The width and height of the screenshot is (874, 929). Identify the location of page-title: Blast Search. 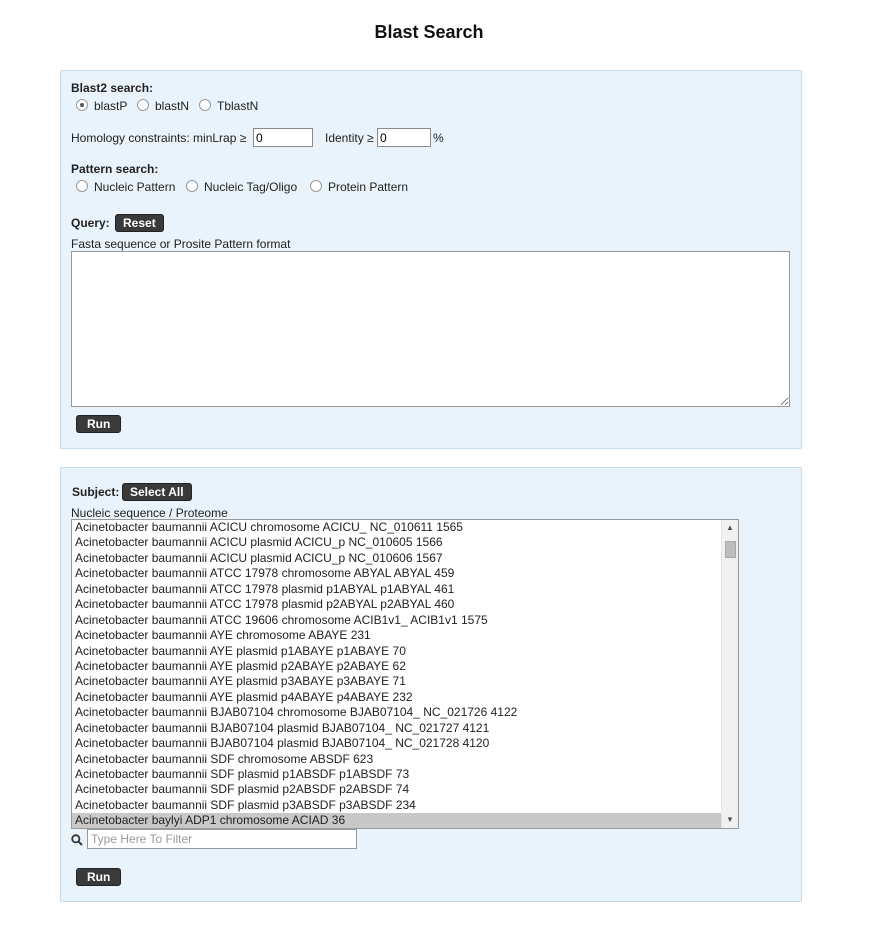
(429, 32).